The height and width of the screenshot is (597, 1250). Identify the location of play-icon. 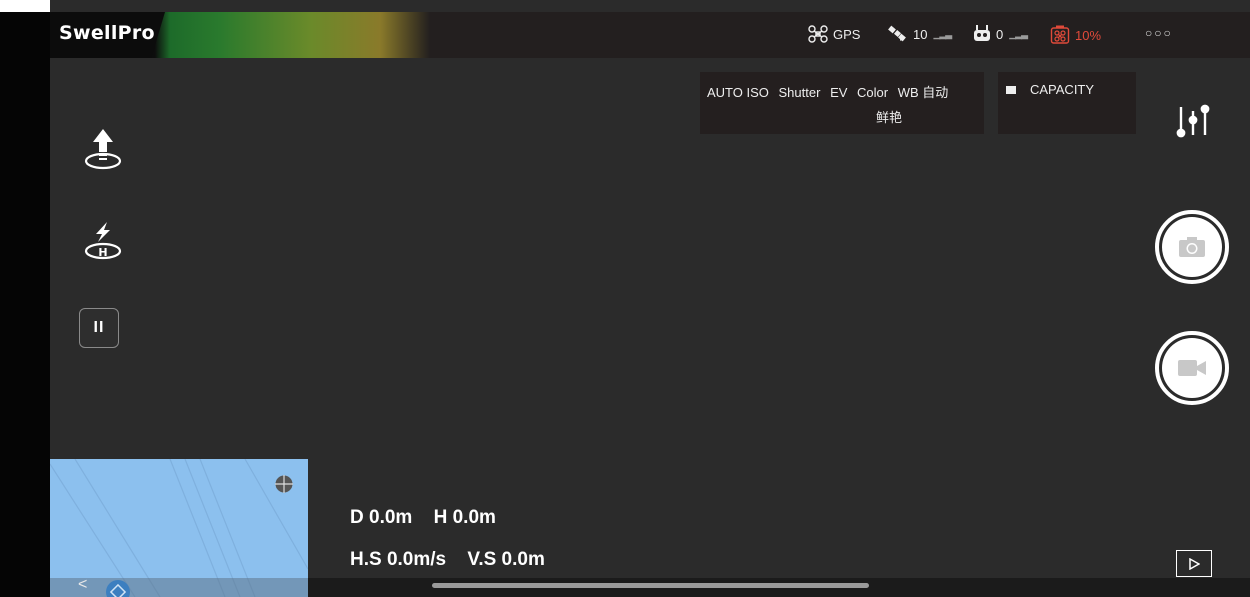
(1194, 563).